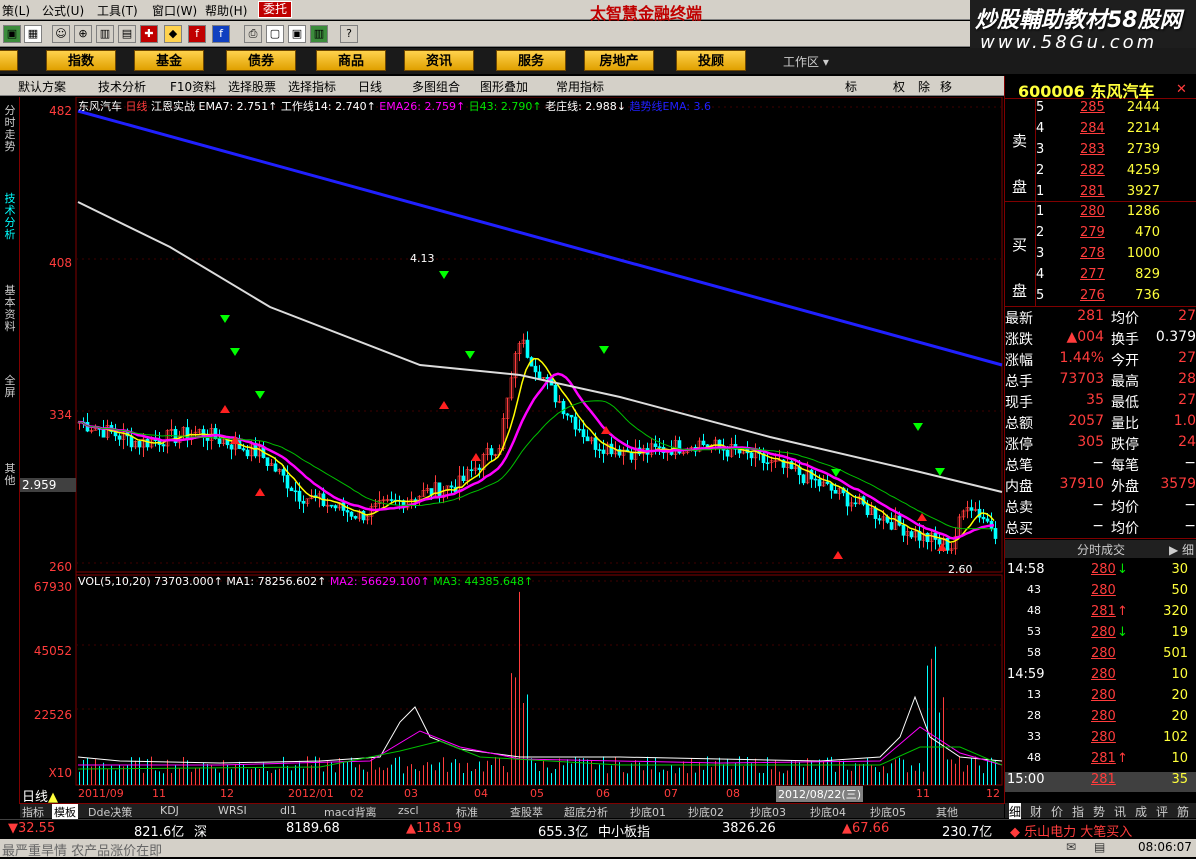 This screenshot has width=1196, height=859. What do you see at coordinates (504, 86) in the screenshot?
I see `overlay-button: 图形叠加` at bounding box center [504, 86].